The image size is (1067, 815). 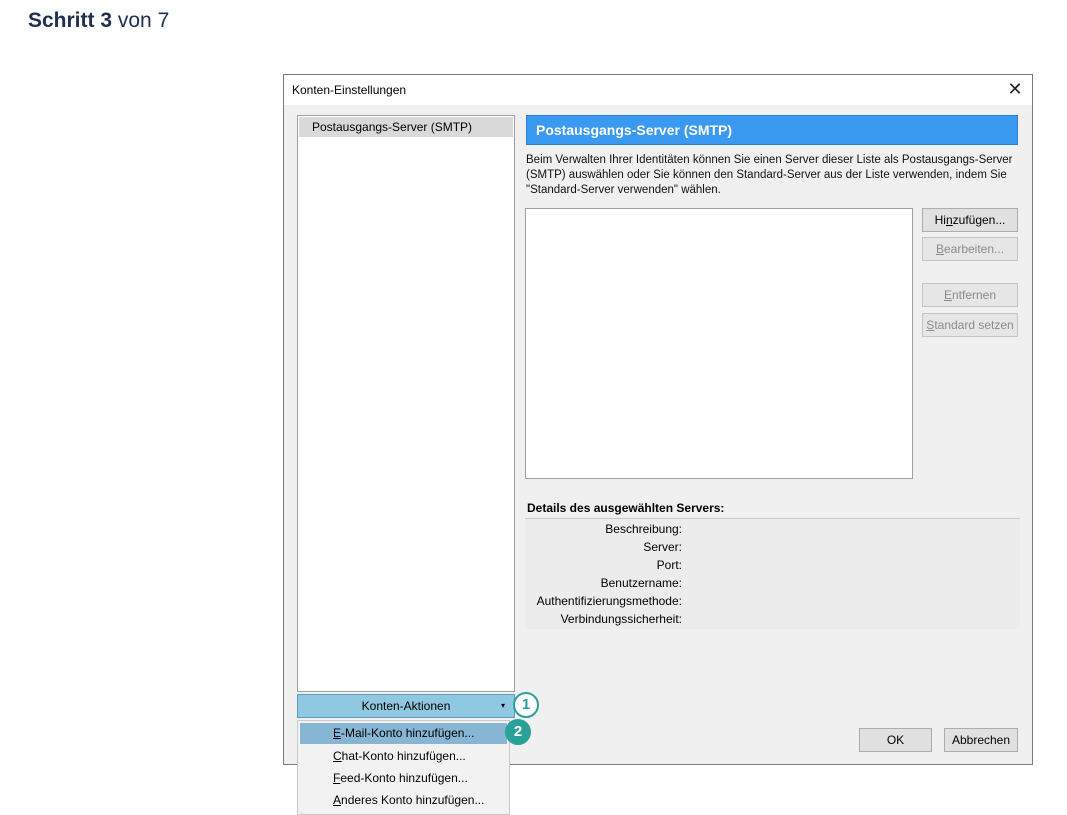 I want to click on detail-username-label: Benutzername:, so click(x=641, y=583).